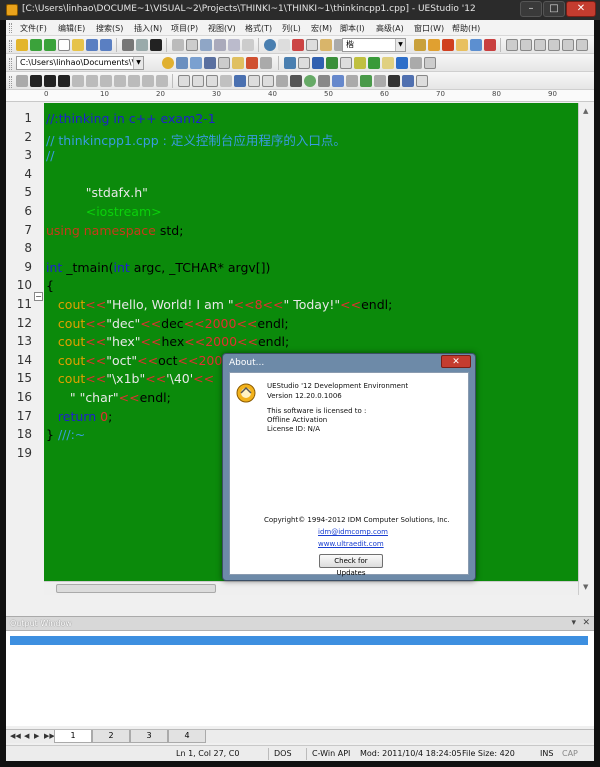 This screenshot has height=767, width=600. Describe the element at coordinates (490, 45) in the screenshot. I see `ftp-icon` at that location.